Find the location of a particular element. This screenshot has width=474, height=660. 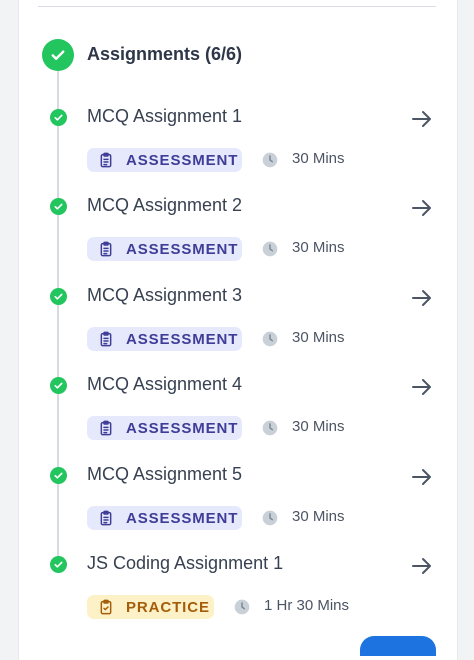

assignment-title: JS Coding Assignment 1 is located at coordinates (185, 563).